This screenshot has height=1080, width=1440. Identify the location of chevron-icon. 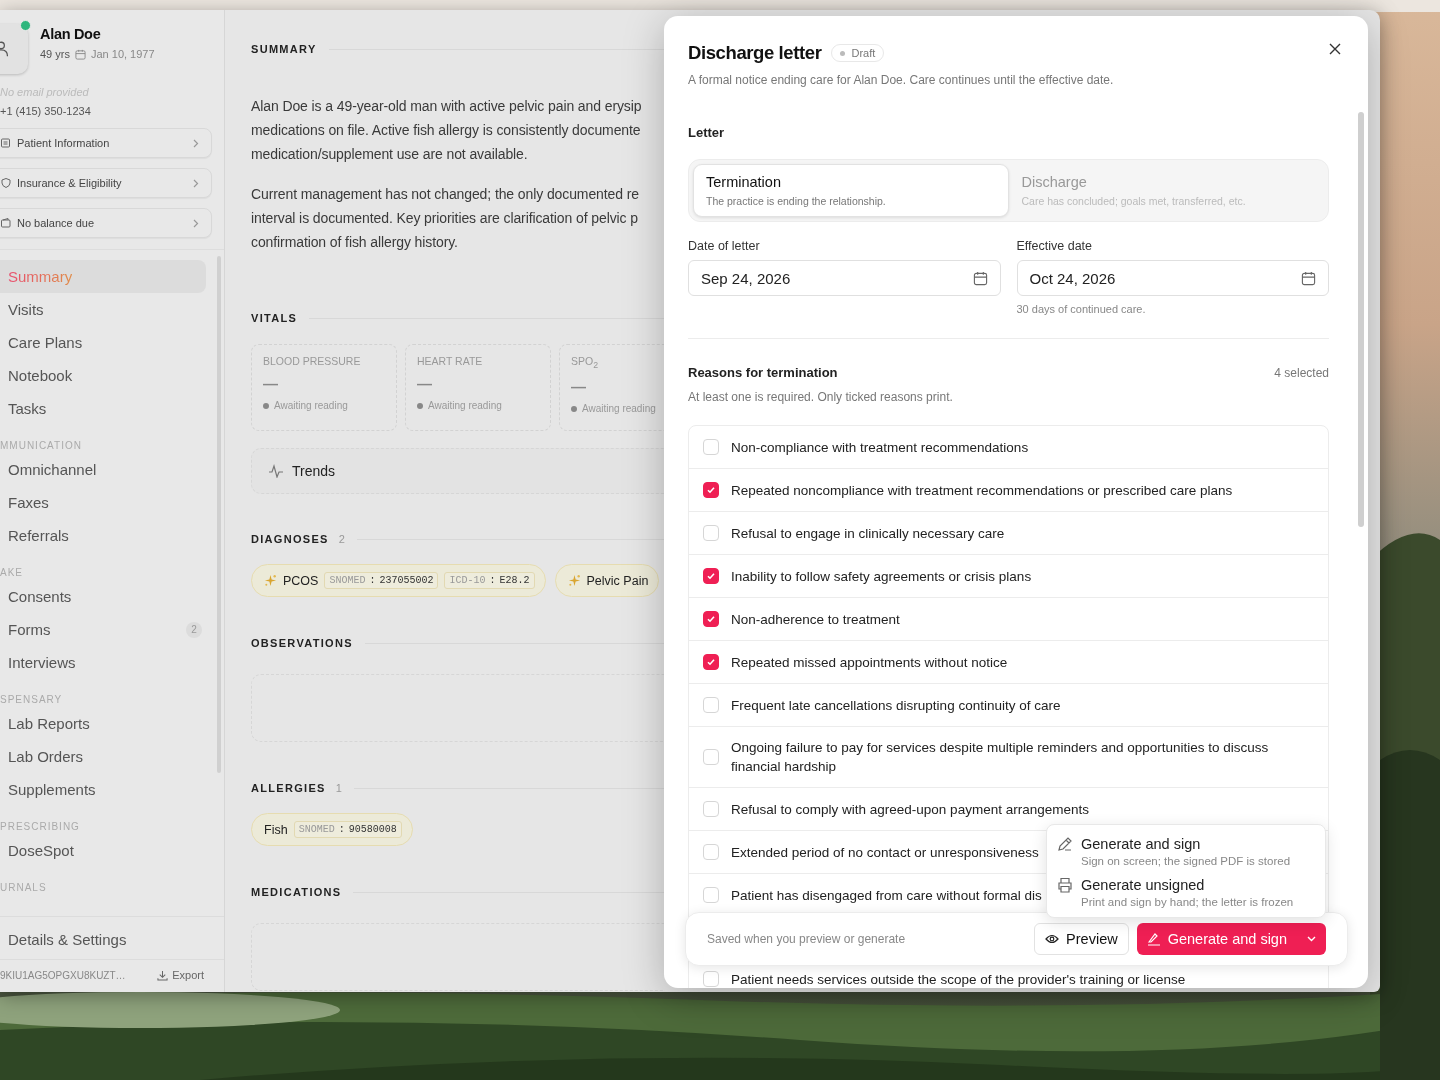
(196, 223).